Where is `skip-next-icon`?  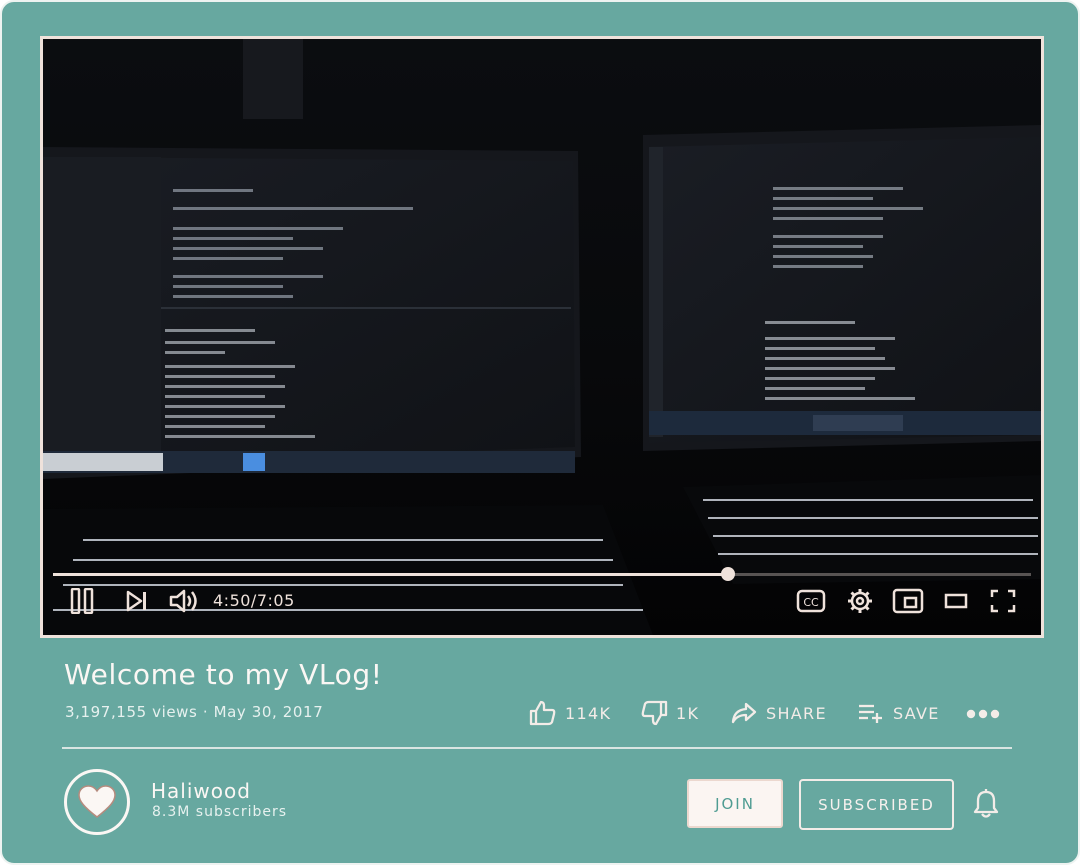 skip-next-icon is located at coordinates (137, 601).